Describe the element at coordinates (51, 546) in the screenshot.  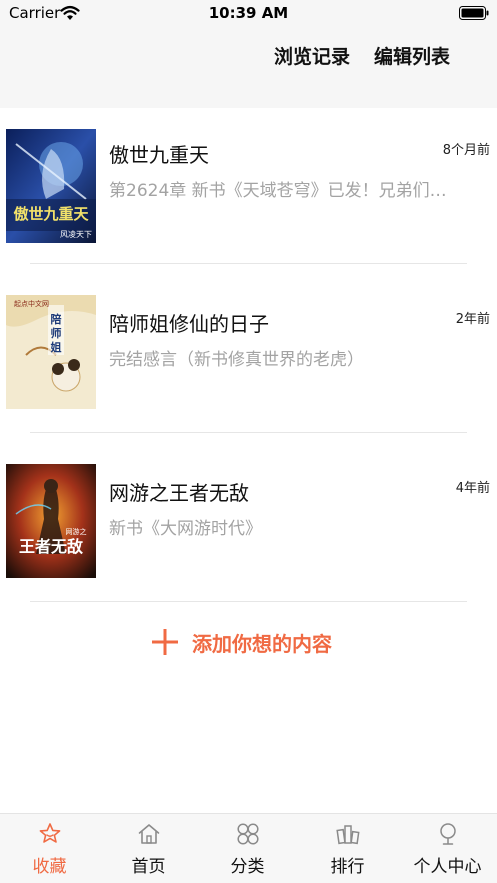
I see `cover-title: 王者无敌` at that location.